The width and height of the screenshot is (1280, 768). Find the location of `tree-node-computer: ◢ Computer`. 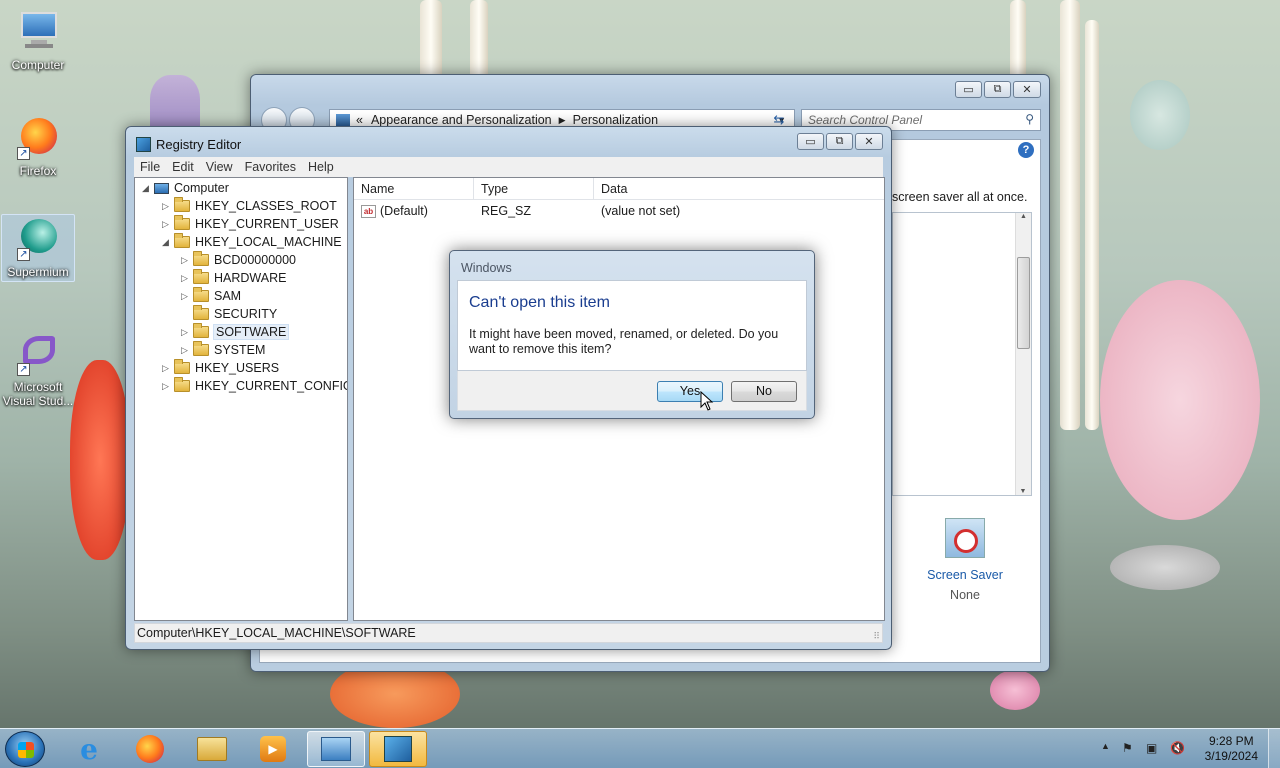

tree-node-computer: ◢ Computer is located at coordinates (185, 188).